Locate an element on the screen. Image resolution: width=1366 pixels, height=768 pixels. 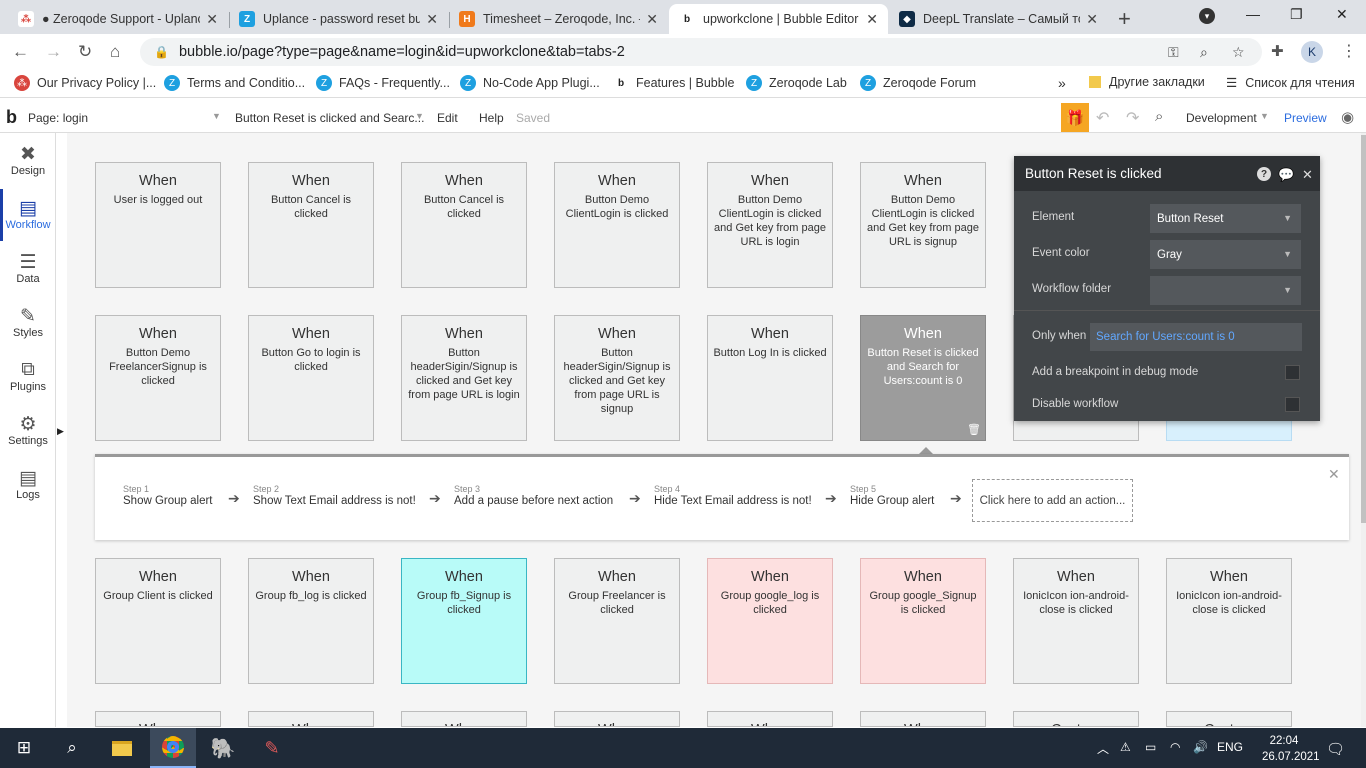
wifi-icon: ◠ is located at coordinates (1175, 747).